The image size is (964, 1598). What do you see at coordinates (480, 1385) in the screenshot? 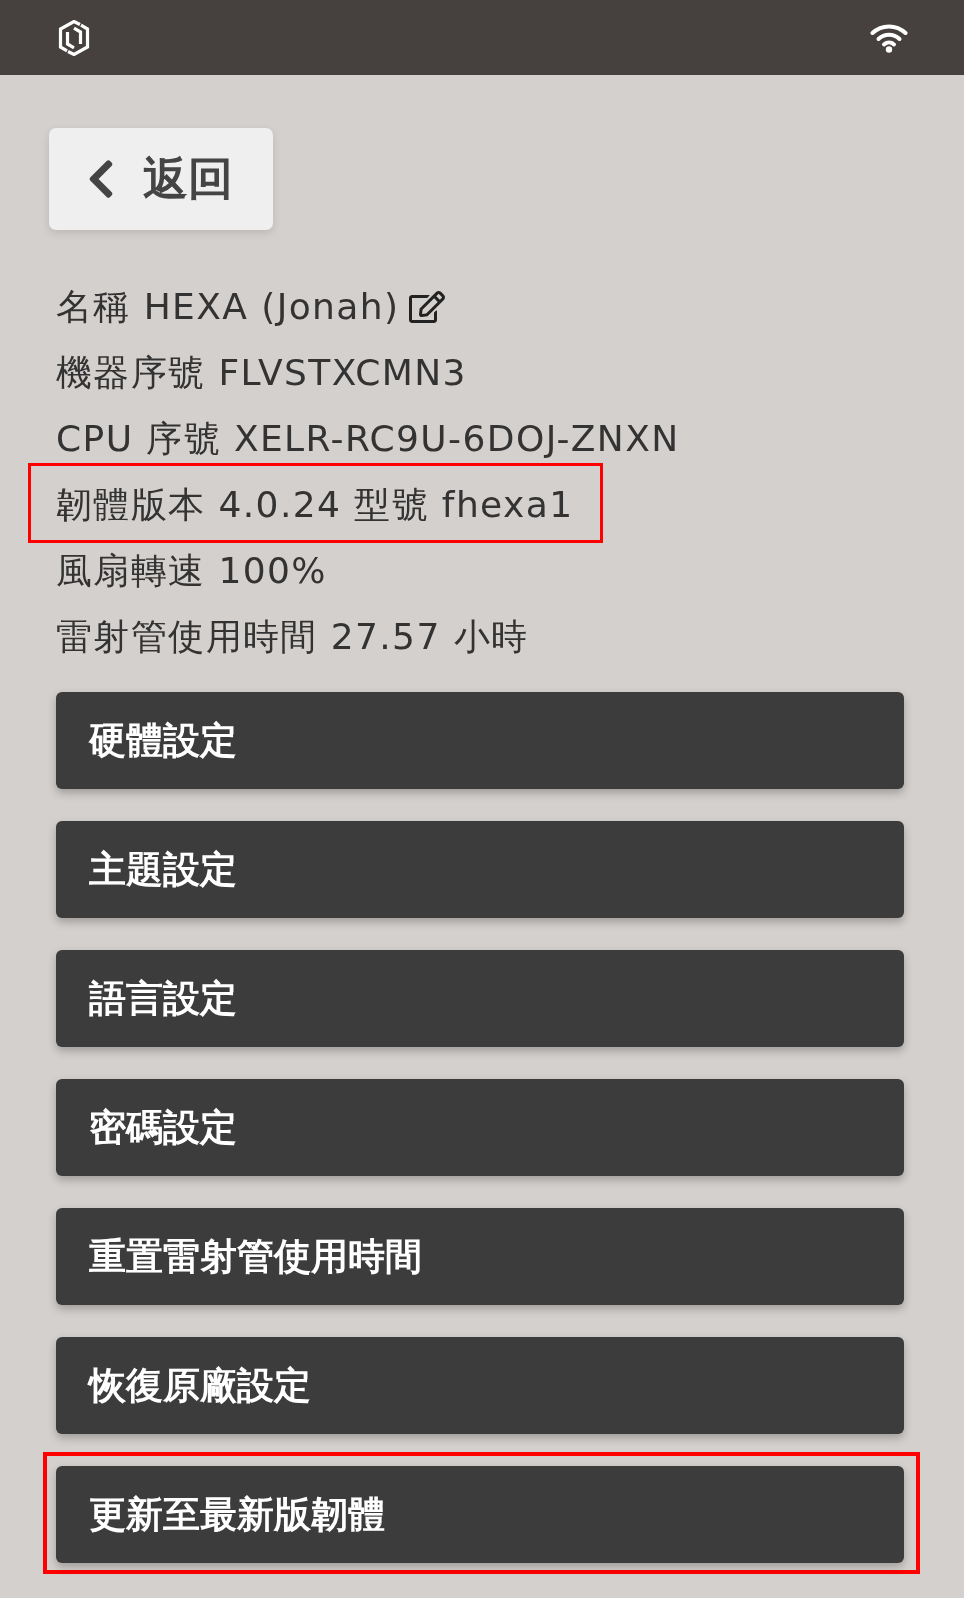
I see `settings-button: 恢復原廠設定` at bounding box center [480, 1385].